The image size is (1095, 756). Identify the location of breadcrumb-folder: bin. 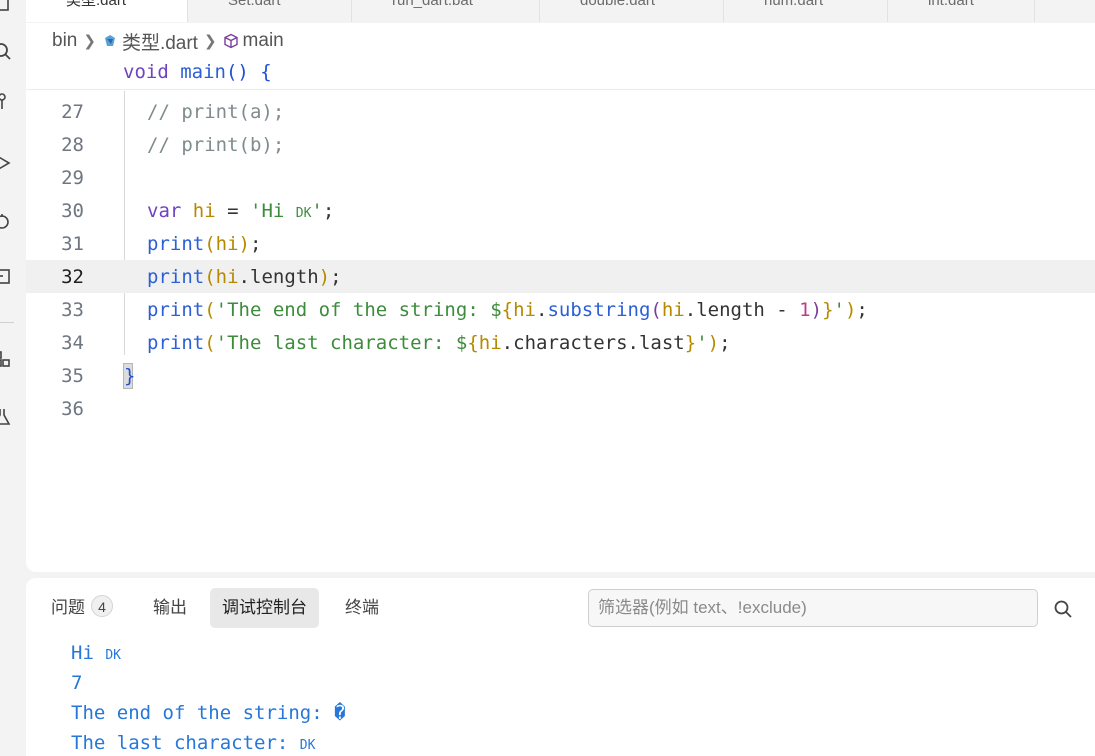
(64, 41).